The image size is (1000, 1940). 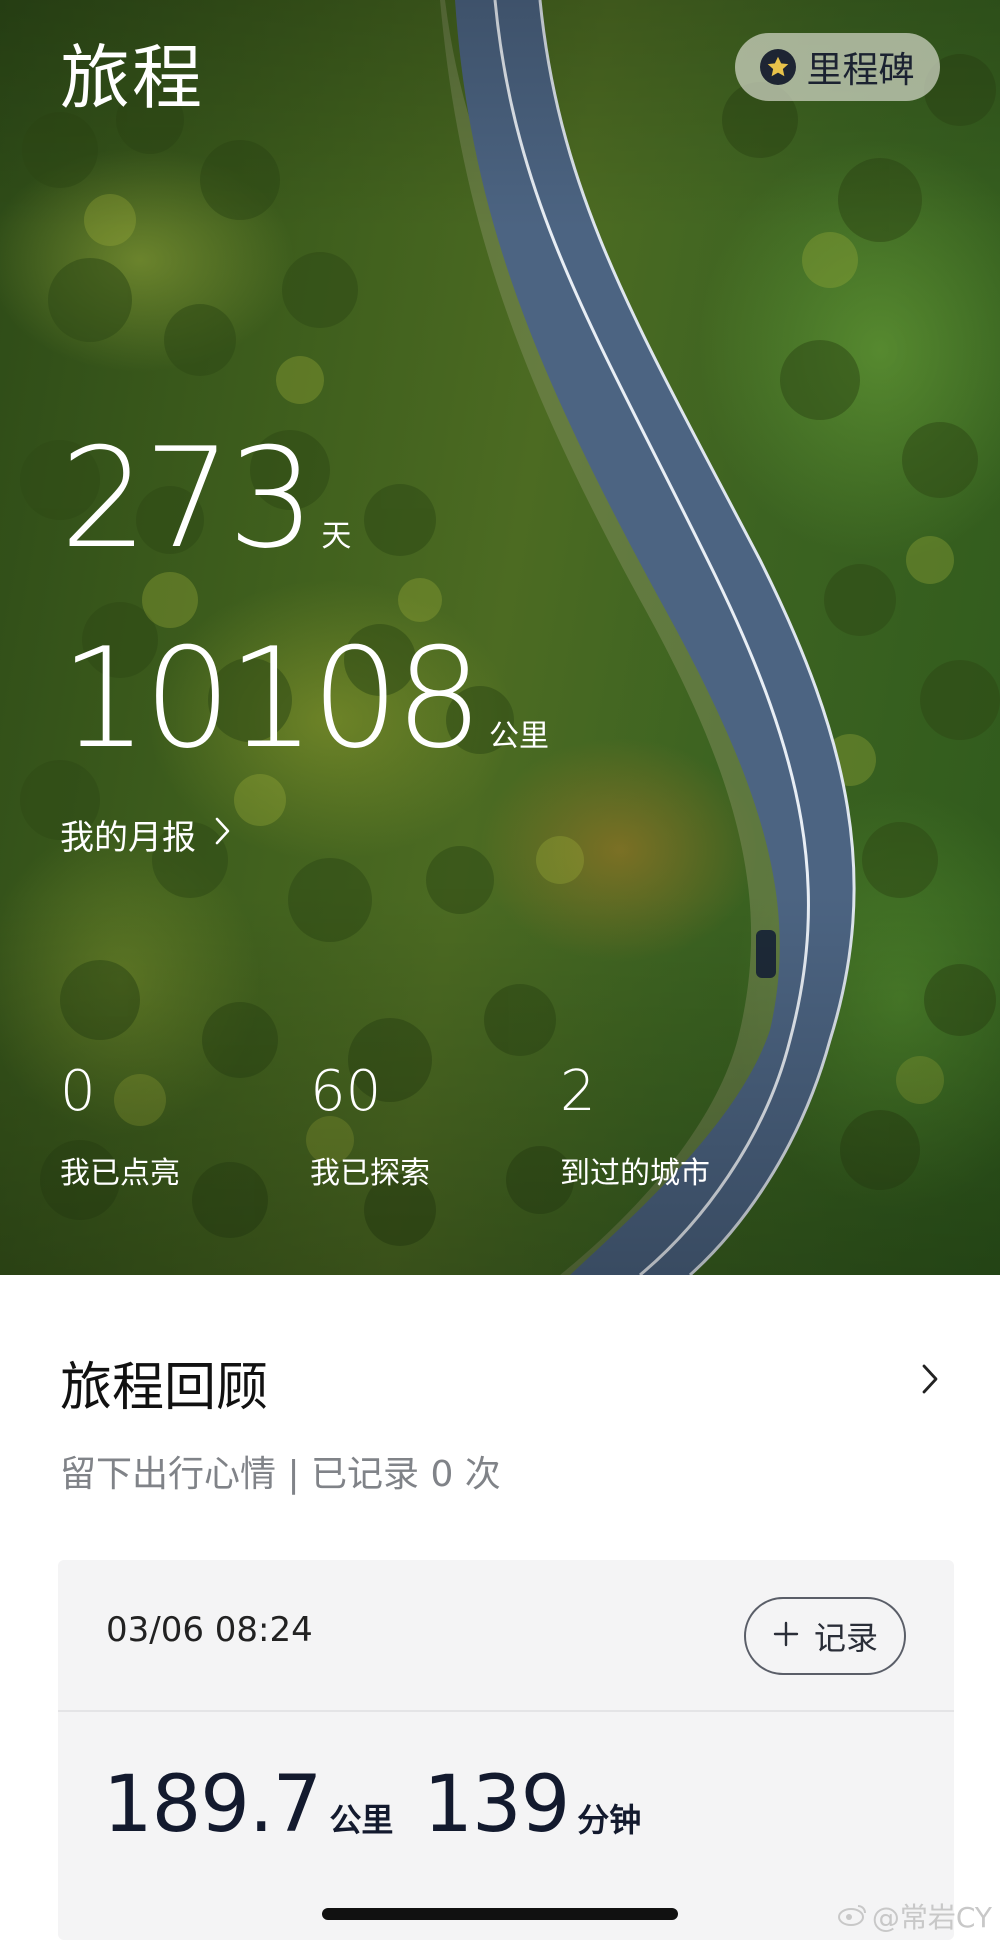 What do you see at coordinates (280, 1474) in the screenshot?
I see `trip-review-subtitle: 留下出行心情 | 已记录 0 次` at bounding box center [280, 1474].